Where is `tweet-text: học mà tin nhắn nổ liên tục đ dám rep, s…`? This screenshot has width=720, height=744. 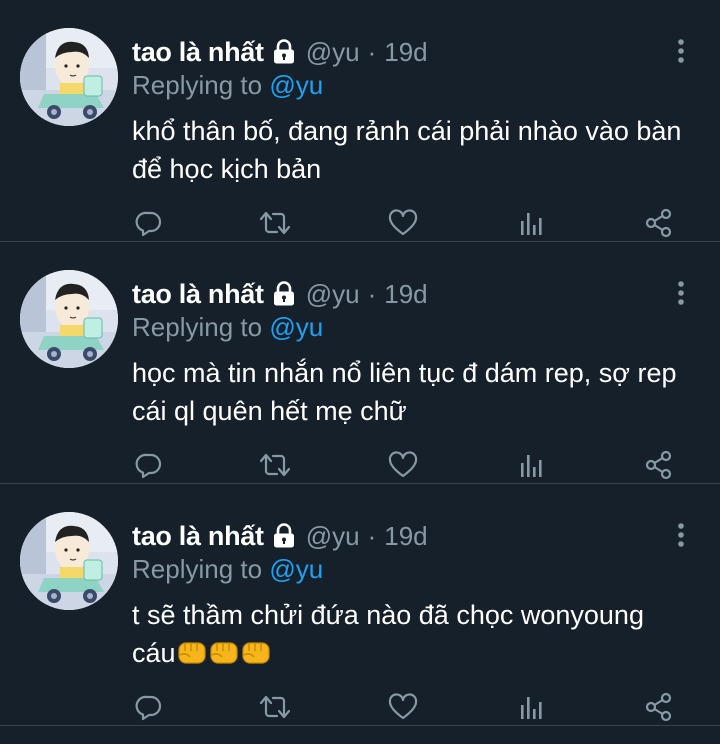
tweet-text: học mà tin nhắn nổ liên tục đ dám rep, s… is located at coordinates (412, 392).